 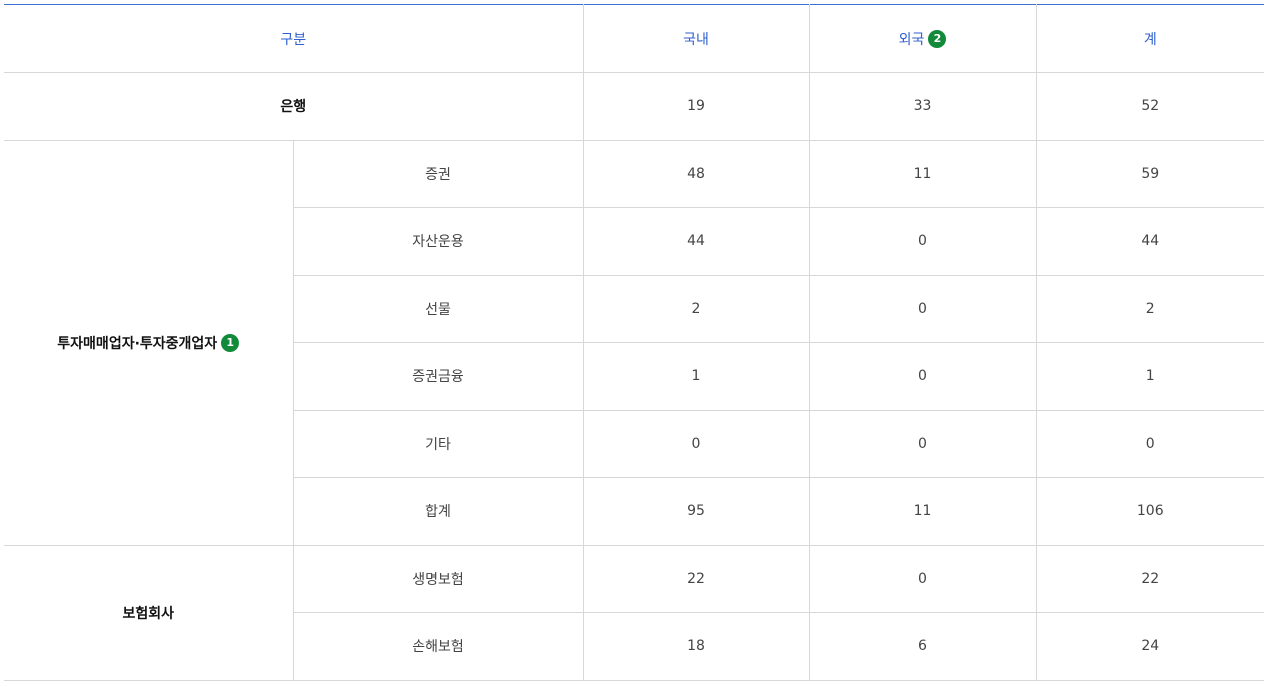 What do you see at coordinates (696, 241) in the screenshot?
I see `cell-domestic: 44` at bounding box center [696, 241].